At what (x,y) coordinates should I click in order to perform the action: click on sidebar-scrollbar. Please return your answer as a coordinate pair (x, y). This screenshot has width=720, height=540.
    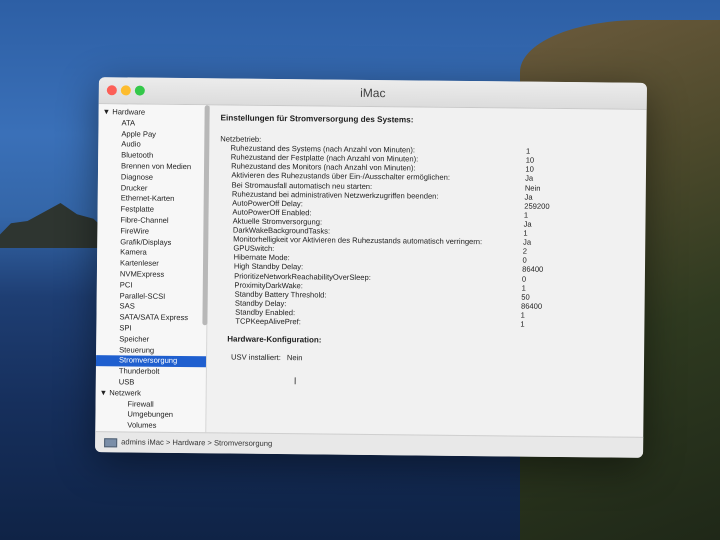
    Looking at the image, I should click on (206, 215).